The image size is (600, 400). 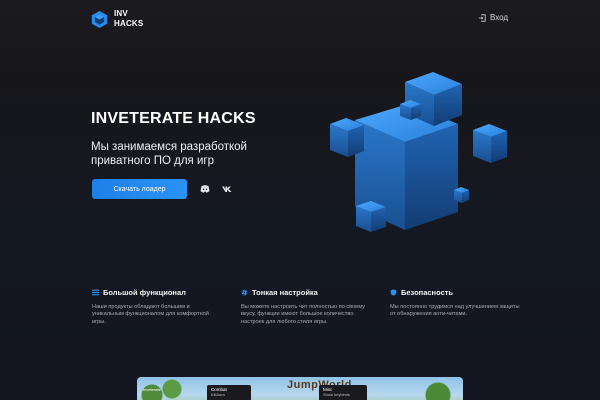 What do you see at coordinates (244, 292) in the screenshot?
I see `gear-icon` at bounding box center [244, 292].